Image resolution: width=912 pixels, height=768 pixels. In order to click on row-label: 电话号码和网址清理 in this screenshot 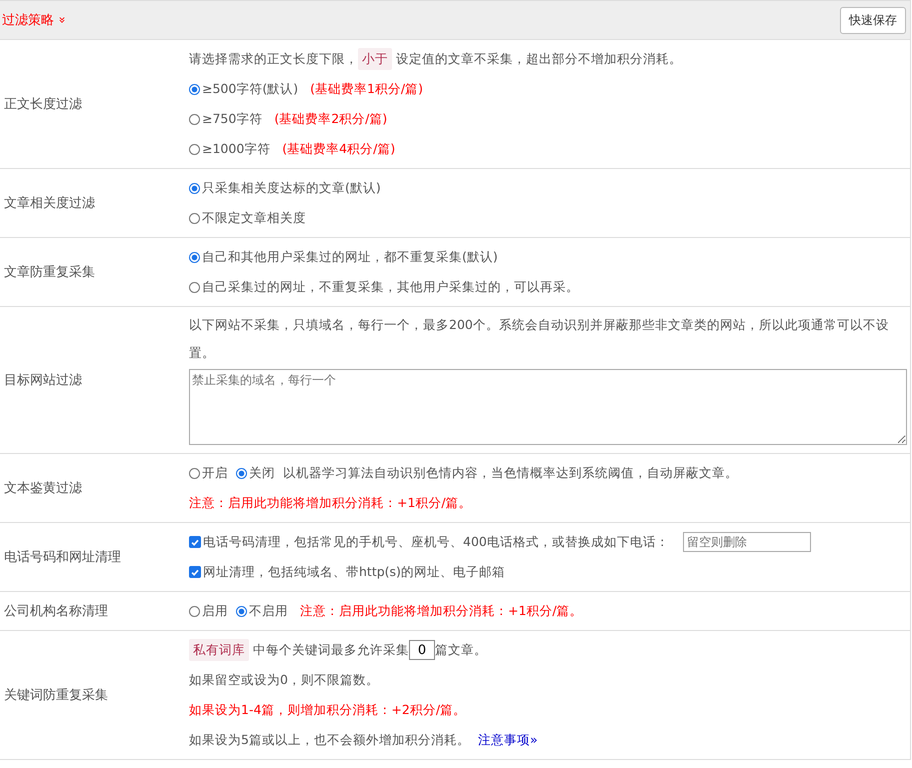, I will do `click(62, 557)`.